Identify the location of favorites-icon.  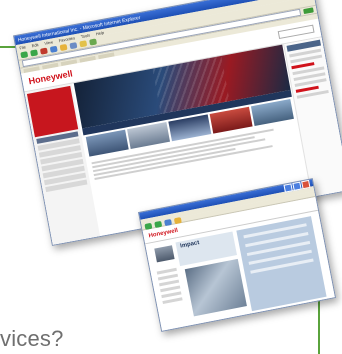
(83, 43).